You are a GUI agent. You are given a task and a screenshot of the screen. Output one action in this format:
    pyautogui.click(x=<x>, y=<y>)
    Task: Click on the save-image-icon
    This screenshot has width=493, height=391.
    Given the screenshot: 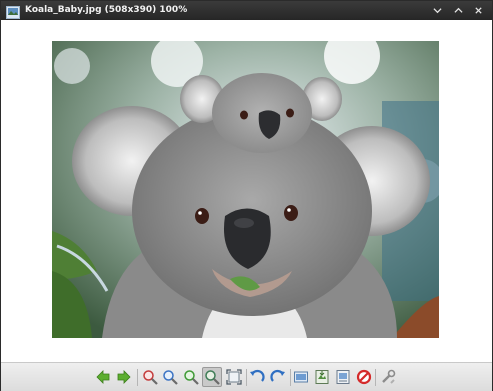 What is the action you would take?
    pyautogui.click(x=322, y=377)
    